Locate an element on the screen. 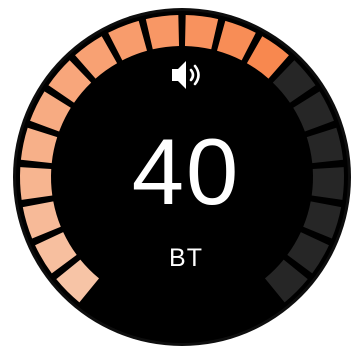 The image size is (362, 349). volume-segment-active is located at coordinates (36, 183).